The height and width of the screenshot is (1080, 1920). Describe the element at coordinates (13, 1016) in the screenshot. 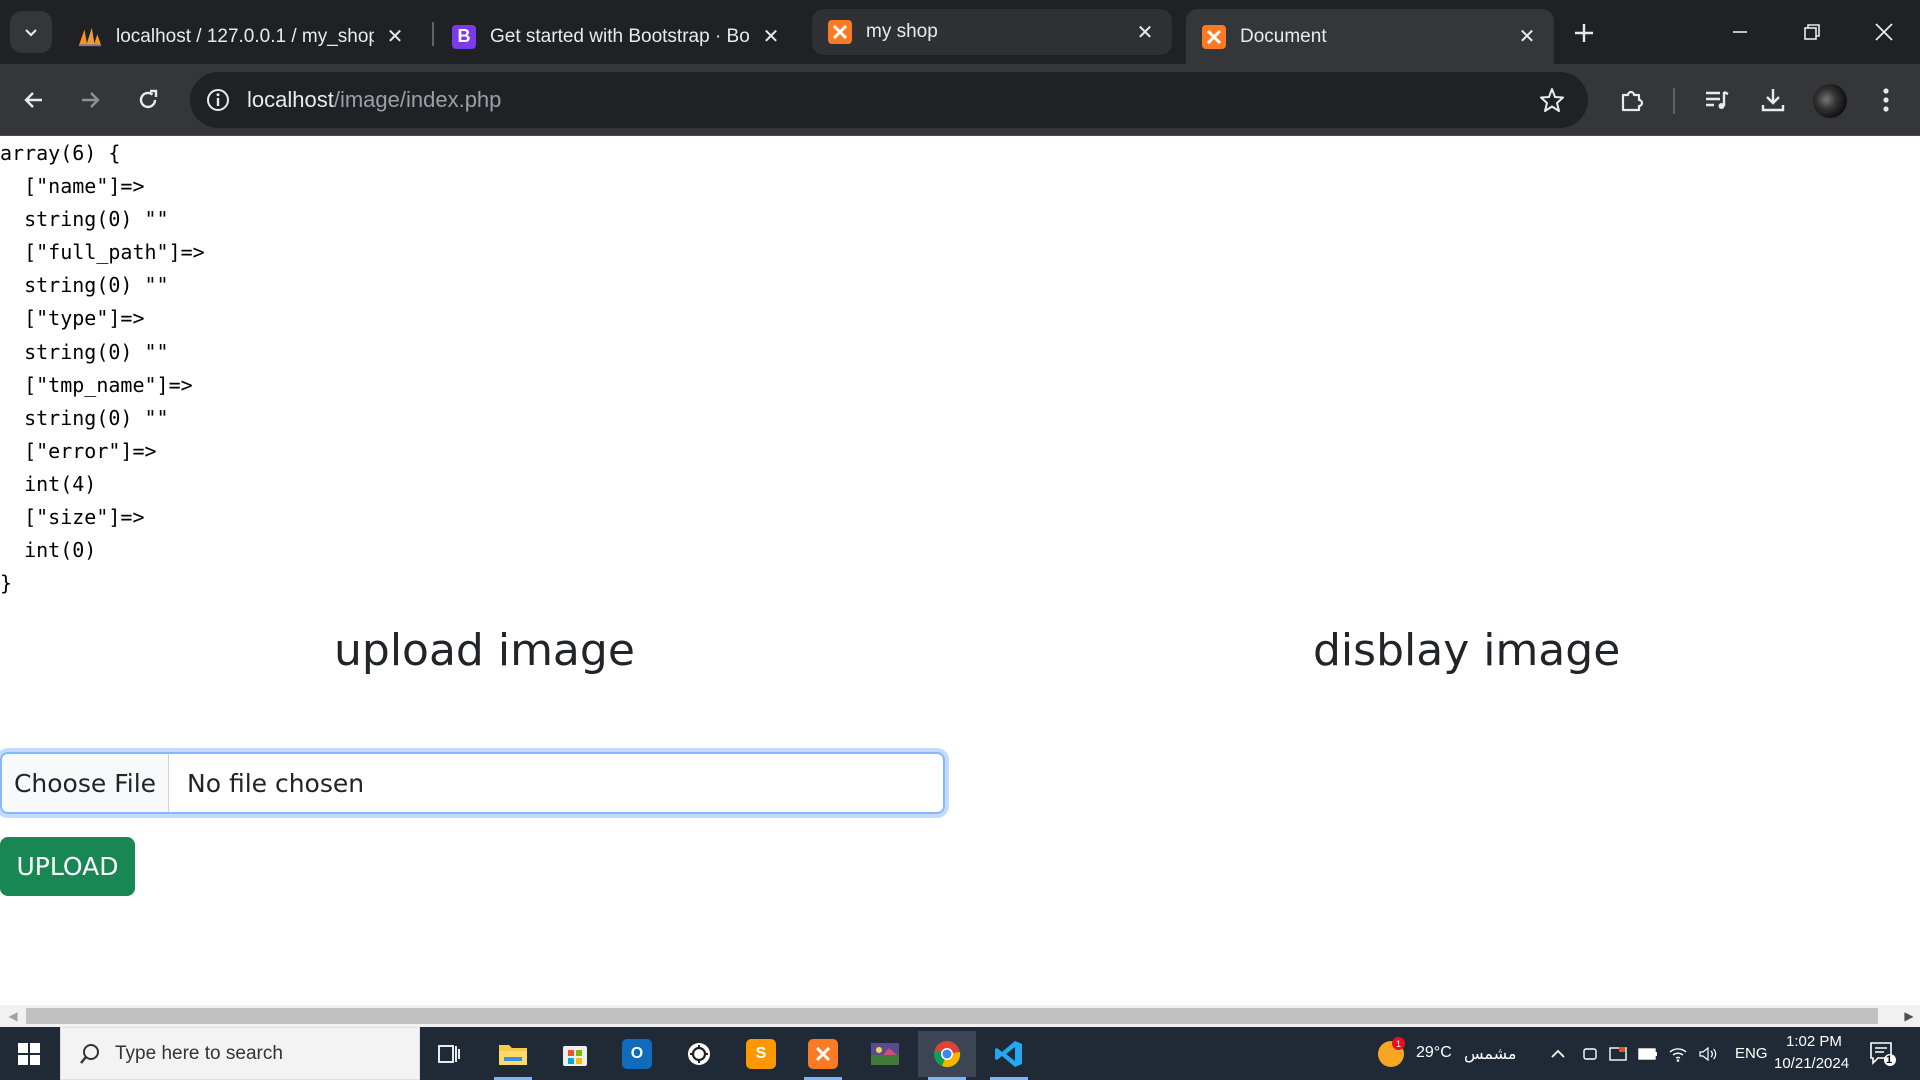

I see `scroll-left-arrow: ◀` at that location.